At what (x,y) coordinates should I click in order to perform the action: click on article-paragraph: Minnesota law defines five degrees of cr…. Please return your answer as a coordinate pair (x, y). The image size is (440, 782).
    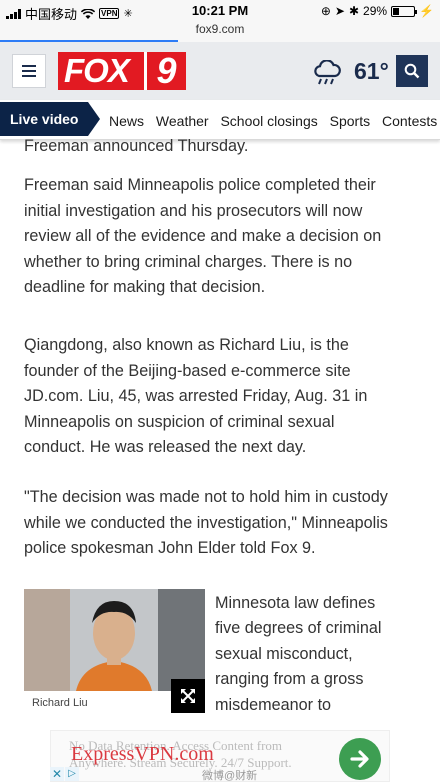
    Looking at the image, I should click on (298, 654).